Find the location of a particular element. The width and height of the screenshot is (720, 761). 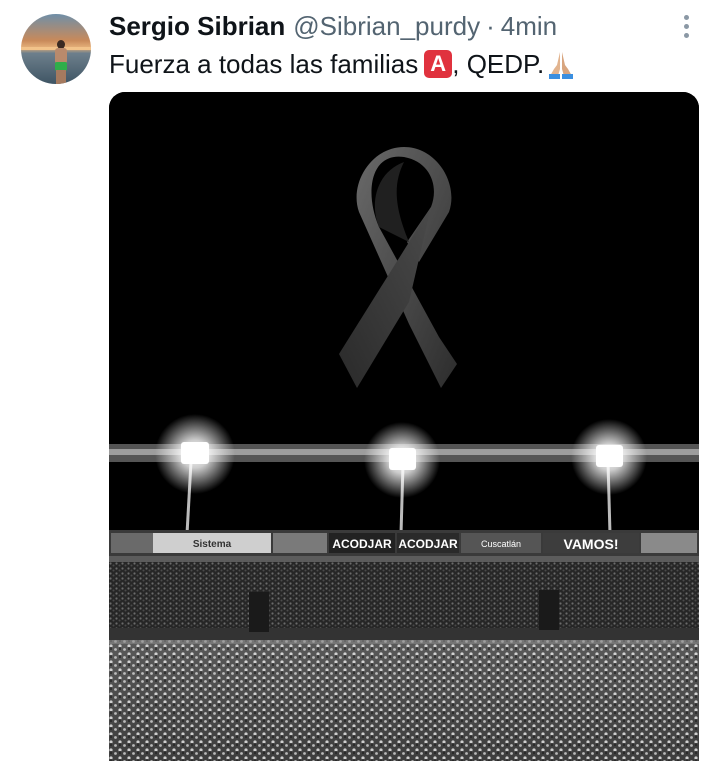

folded-hands-emoji-icon is located at coordinates (561, 64).